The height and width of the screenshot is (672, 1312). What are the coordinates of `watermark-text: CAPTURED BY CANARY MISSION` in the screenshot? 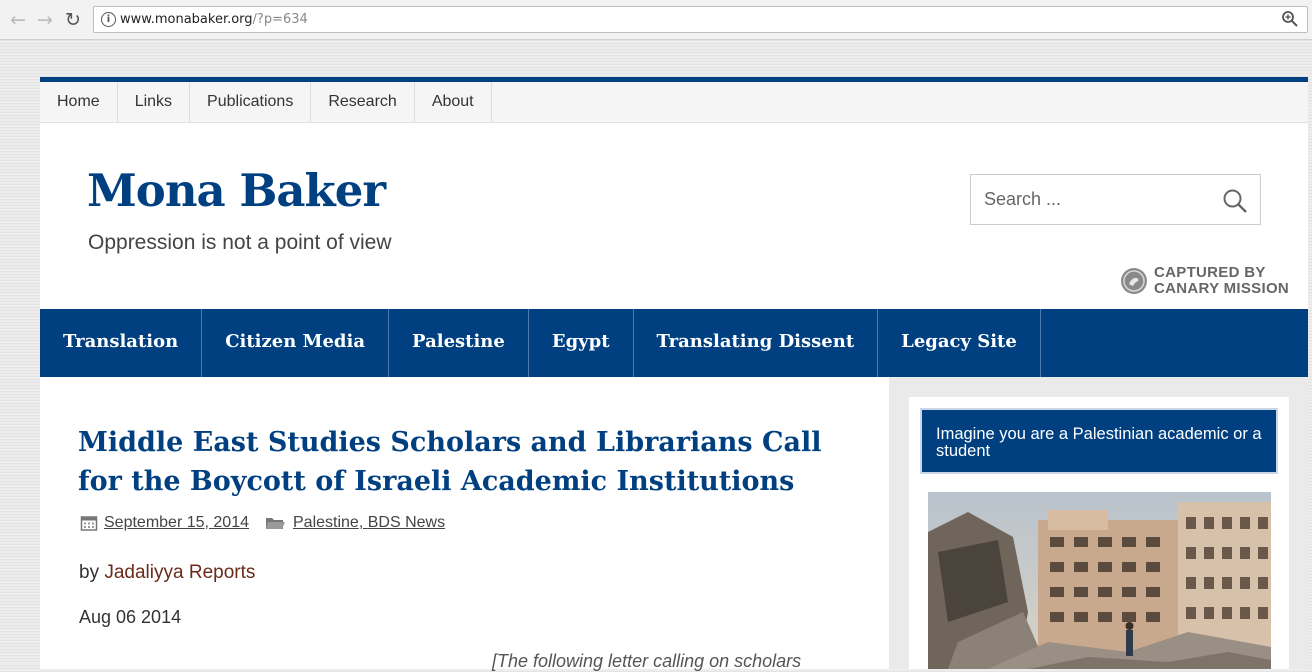 It's located at (1221, 281).